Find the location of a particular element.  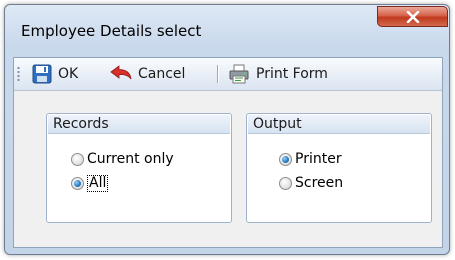

output-group-header: Output is located at coordinates (339, 124).